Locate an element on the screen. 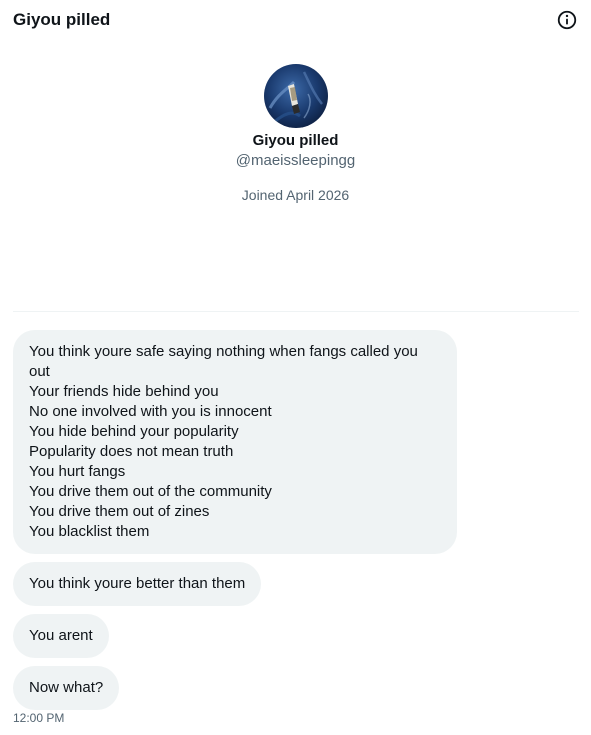  message-timestamp: 12:00 PM is located at coordinates (39, 718).